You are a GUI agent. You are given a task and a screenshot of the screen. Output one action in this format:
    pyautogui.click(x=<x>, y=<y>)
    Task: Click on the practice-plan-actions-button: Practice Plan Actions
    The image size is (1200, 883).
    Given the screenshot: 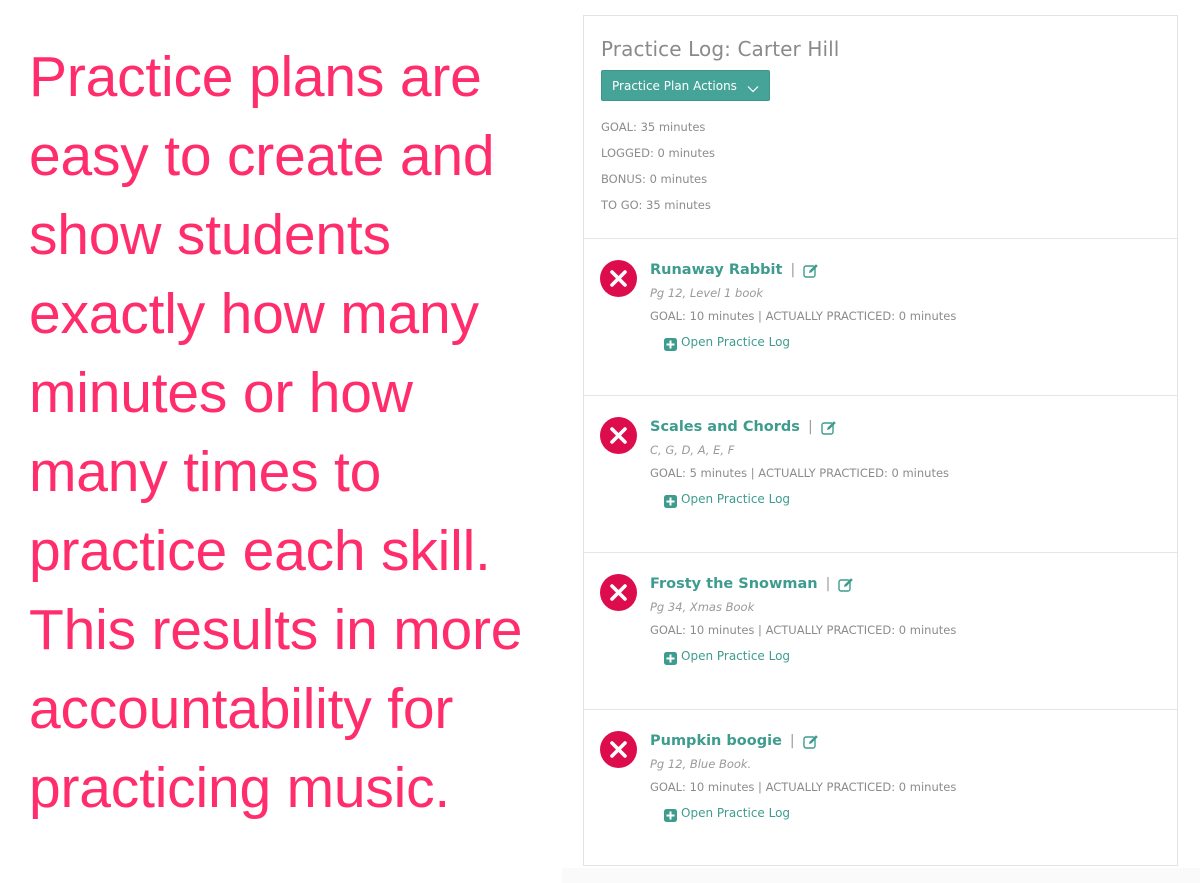 What is the action you would take?
    pyautogui.click(x=685, y=85)
    